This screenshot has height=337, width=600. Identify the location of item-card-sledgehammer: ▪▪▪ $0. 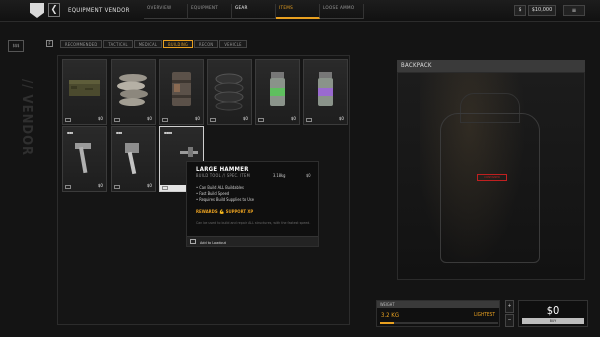
(133, 159).